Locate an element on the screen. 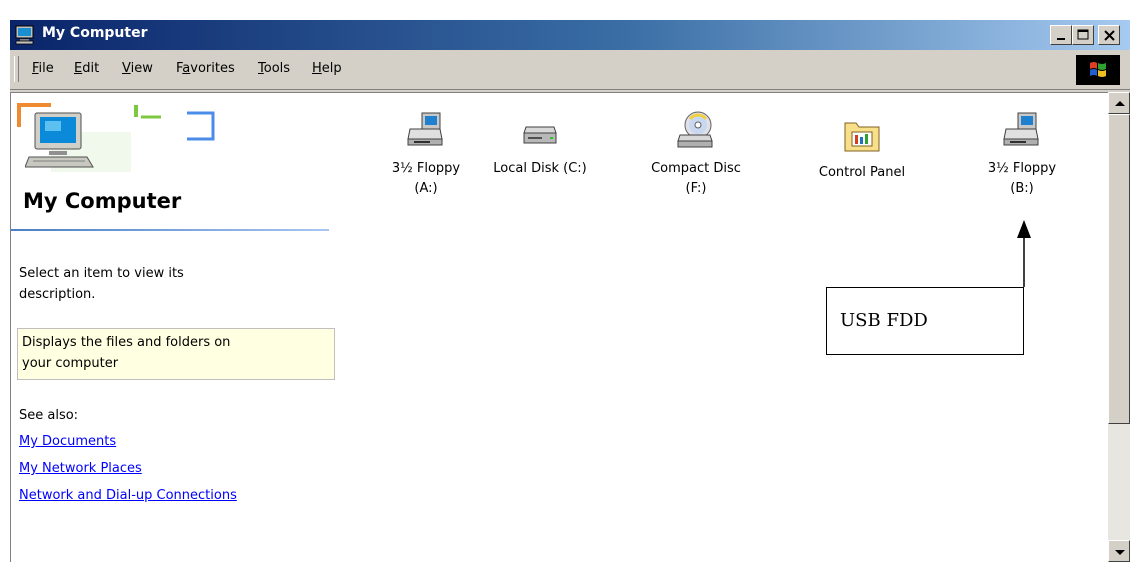 Image resolution: width=1130 pixels, height=567 pixels. annotation-overlay is located at coordinates (1024, 253).